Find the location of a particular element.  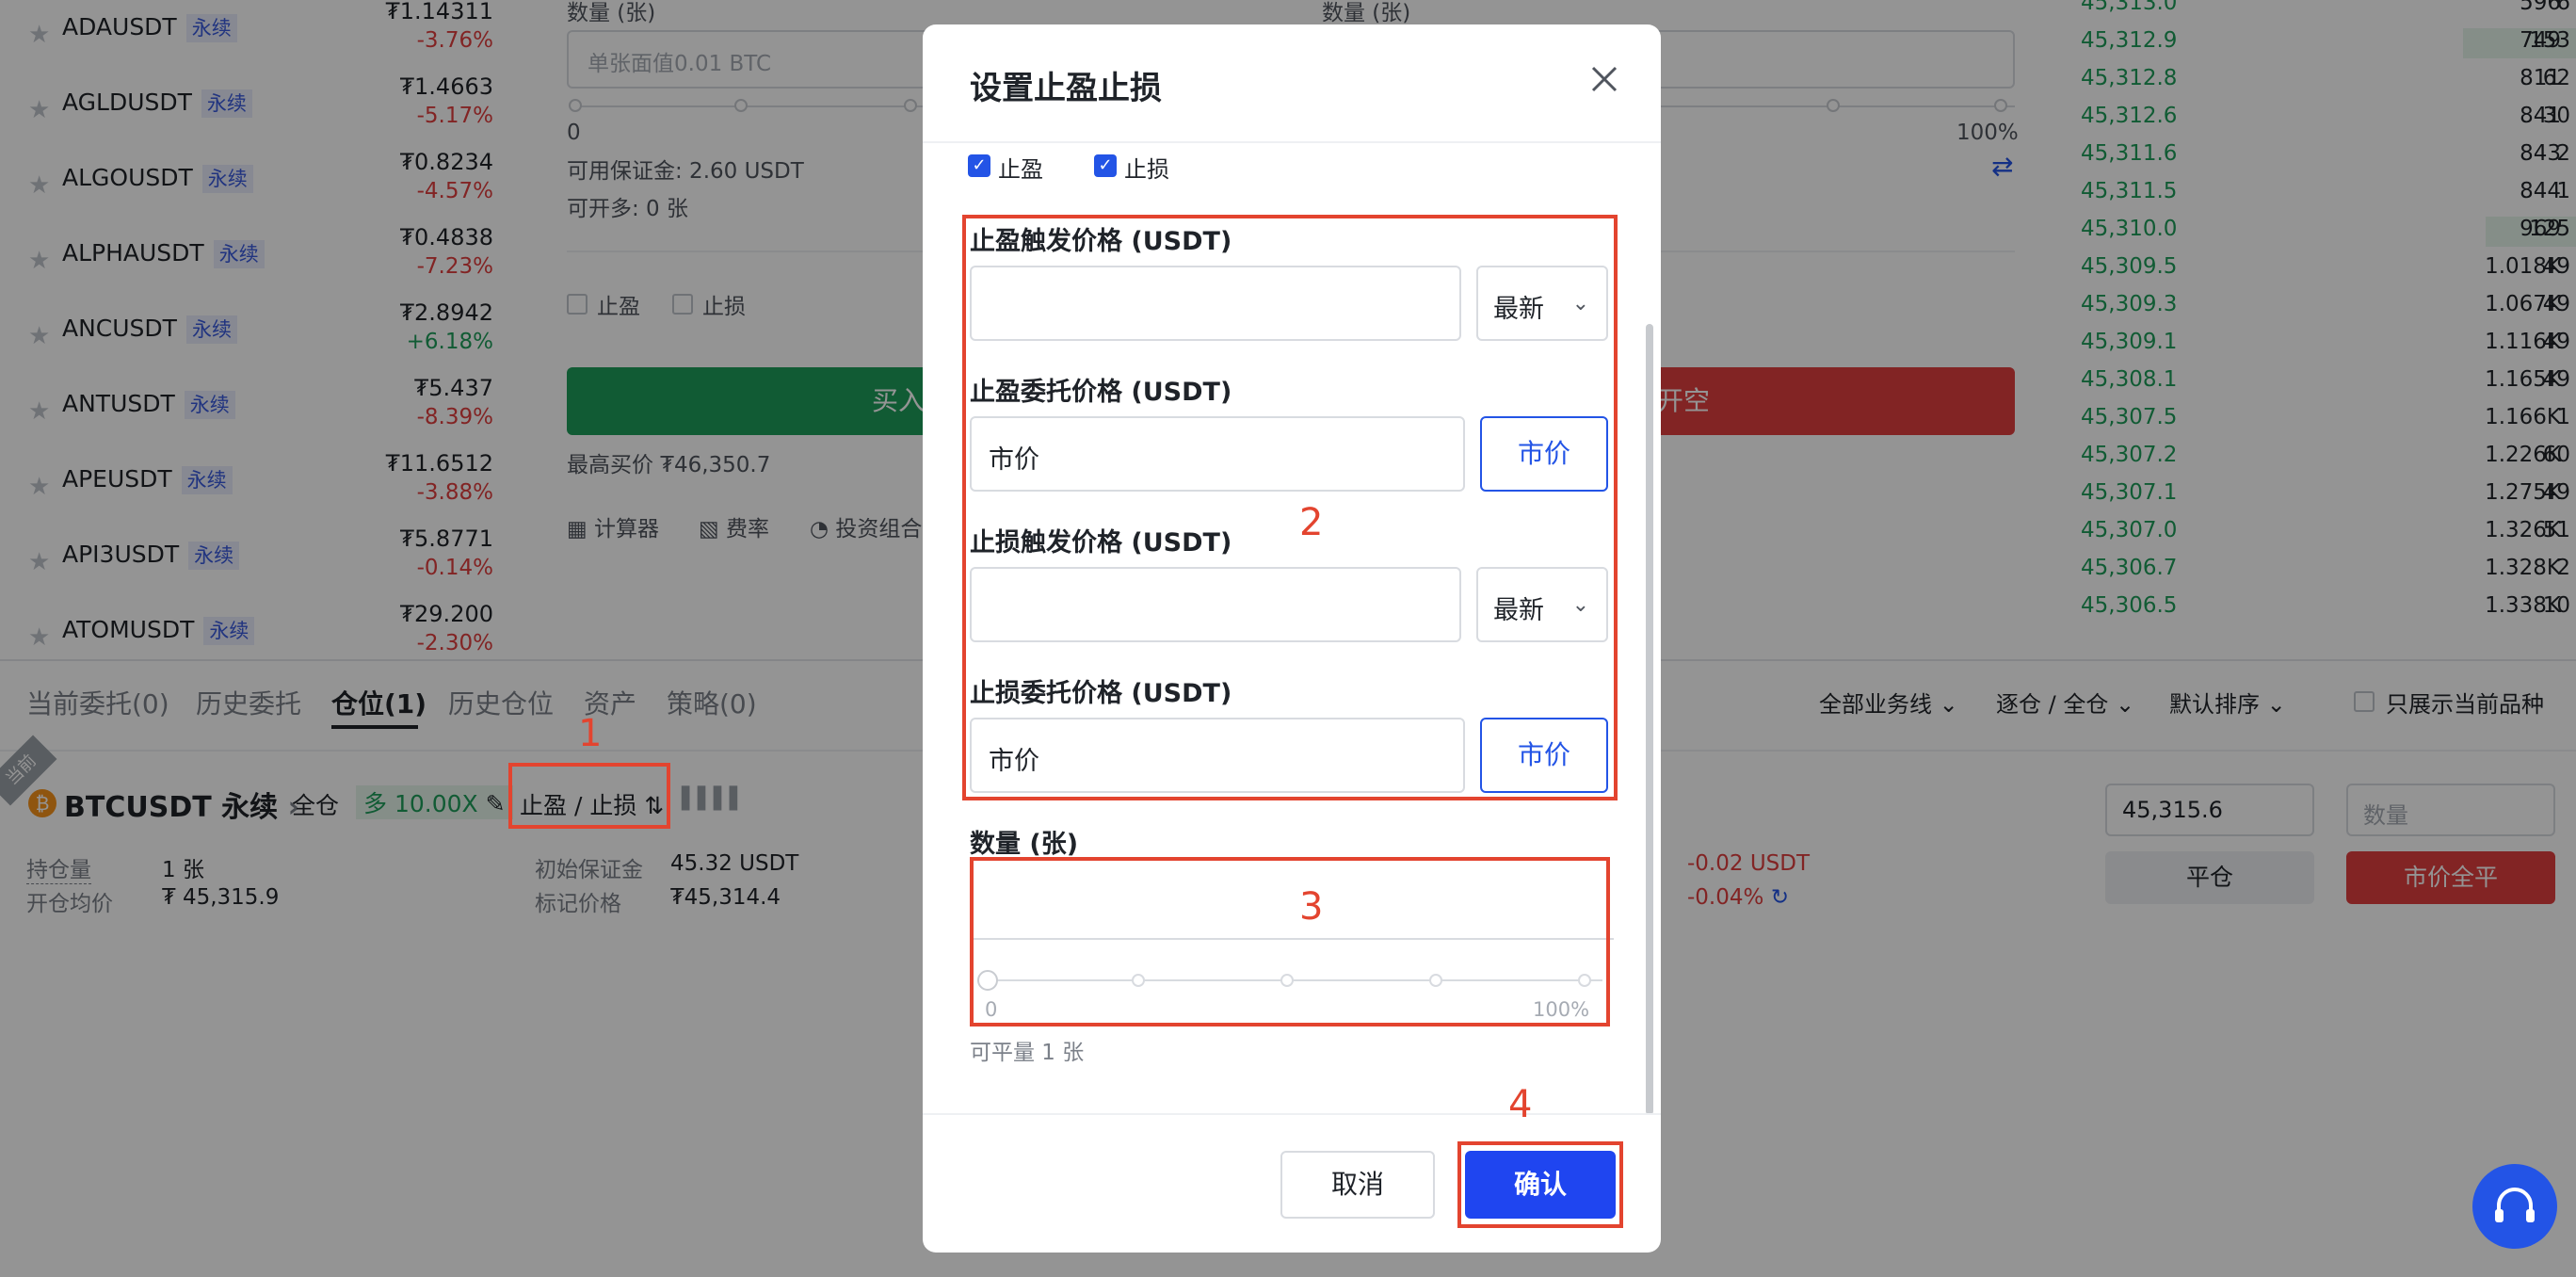

headset-icon is located at coordinates (2515, 1205).